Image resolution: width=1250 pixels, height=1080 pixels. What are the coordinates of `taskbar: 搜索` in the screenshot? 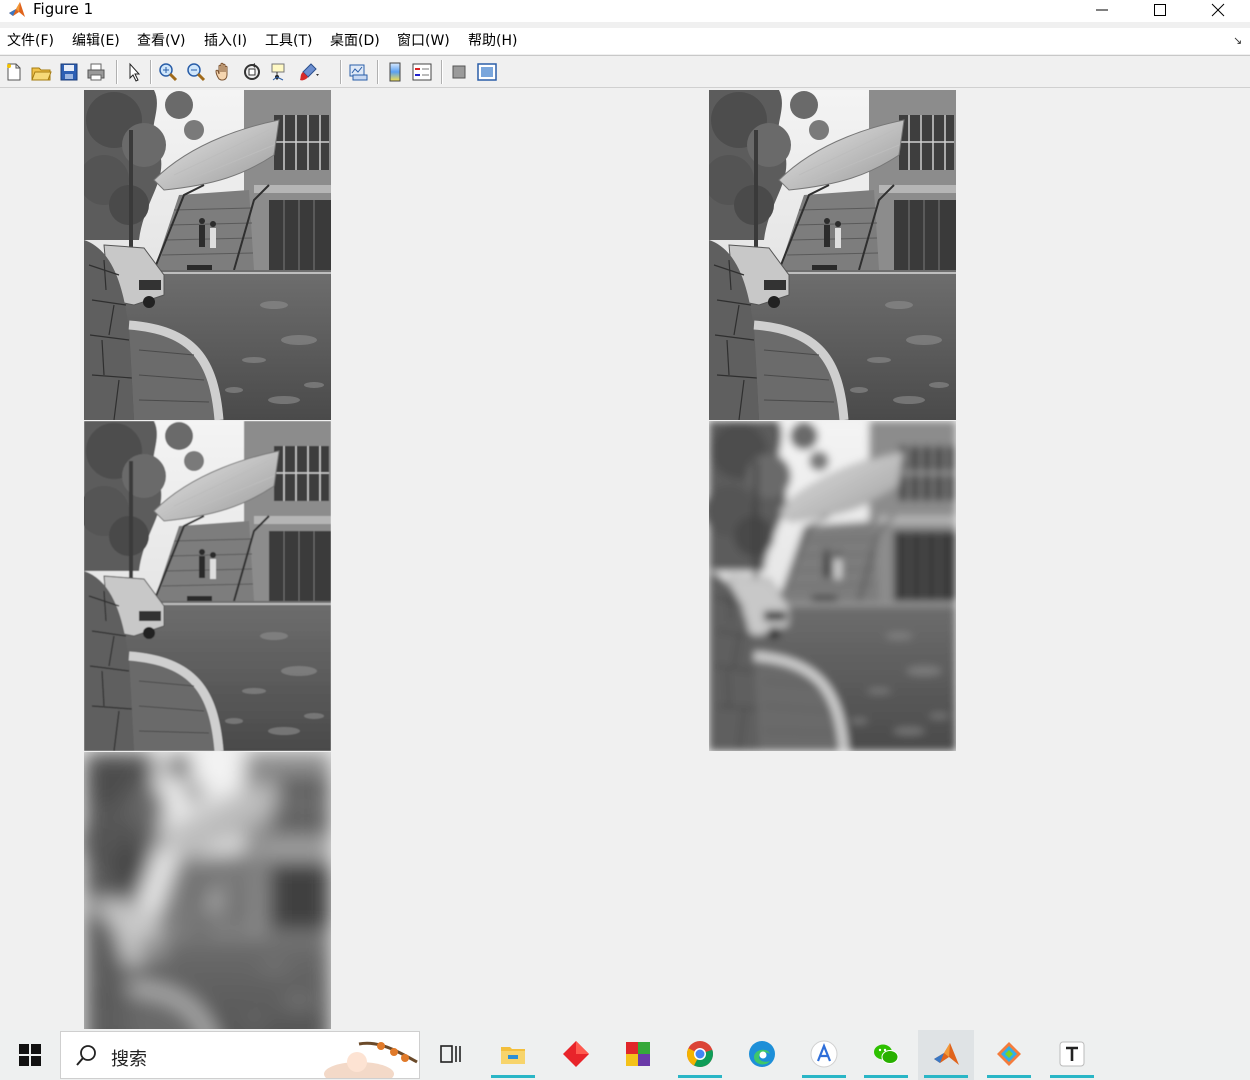 It's located at (625, 1055).